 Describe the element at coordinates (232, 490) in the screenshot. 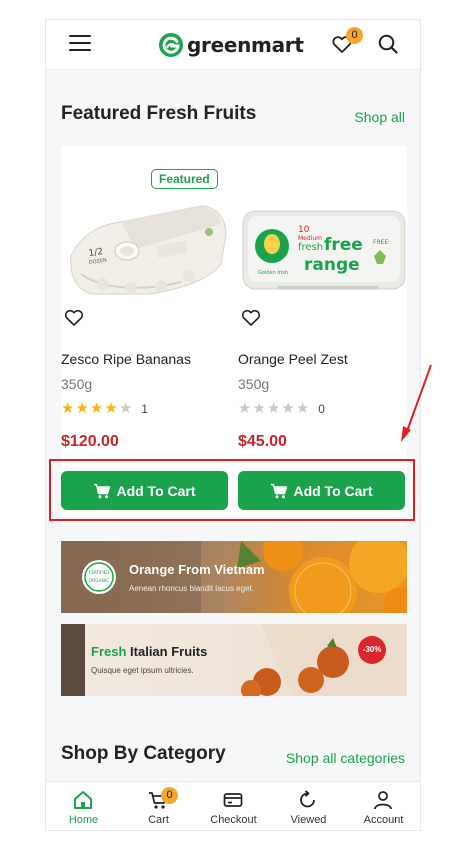

I see `annotation-highlight-box` at that location.